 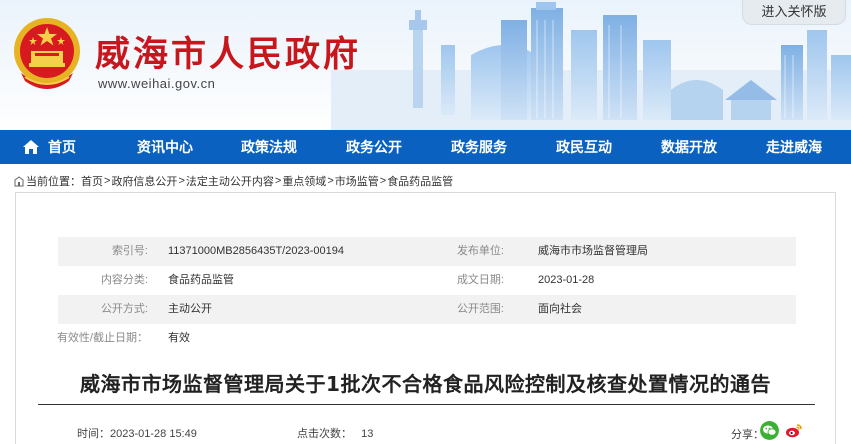 I want to click on category-value: 食品药品监管, so click(x=201, y=280).